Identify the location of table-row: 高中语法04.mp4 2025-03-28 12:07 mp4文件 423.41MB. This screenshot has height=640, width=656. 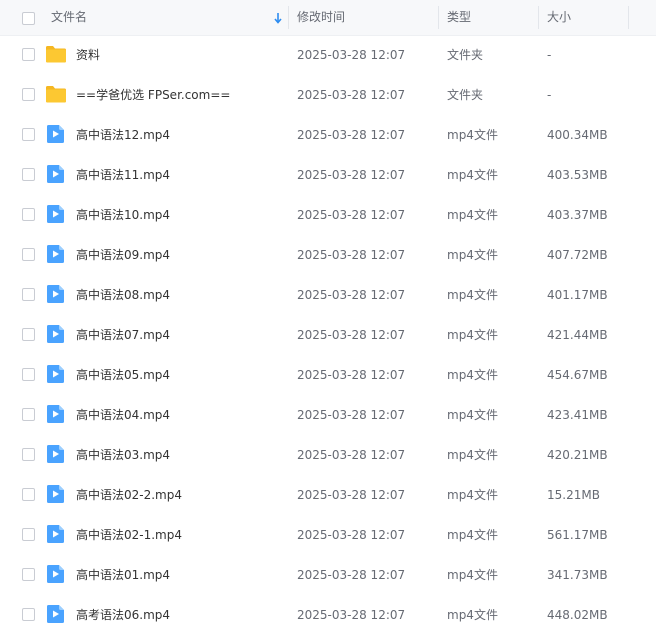
(328, 415).